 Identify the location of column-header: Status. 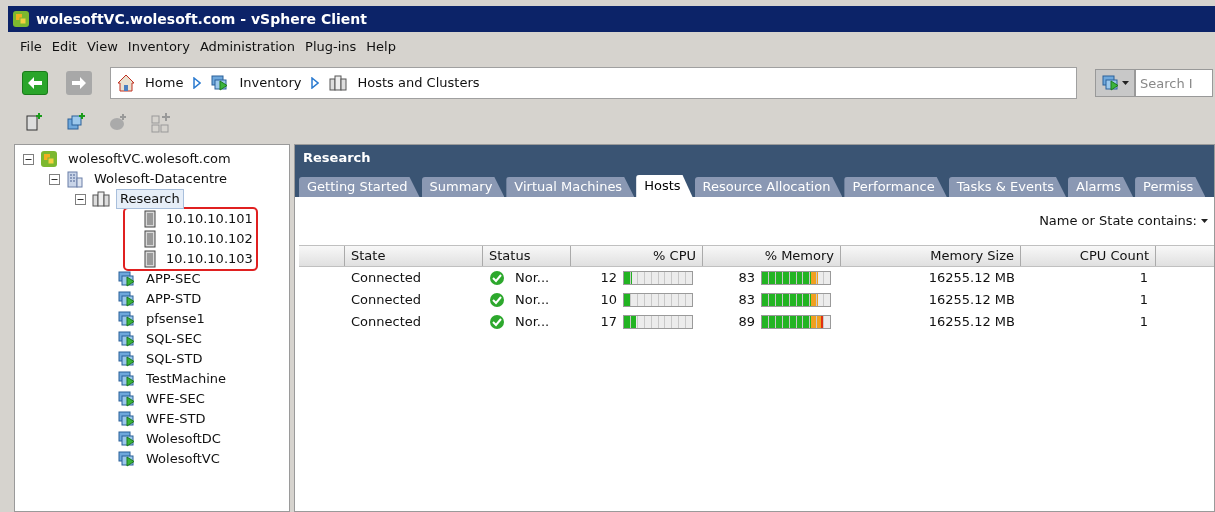
(527, 256).